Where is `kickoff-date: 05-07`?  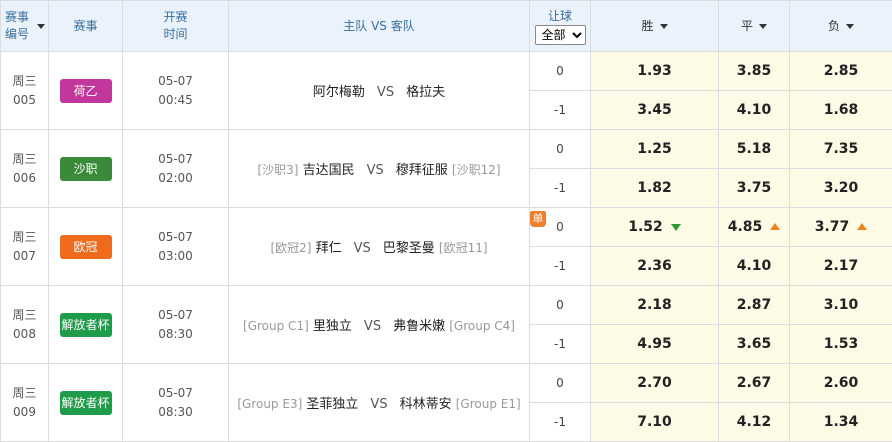 kickoff-date: 05-07 is located at coordinates (175, 81).